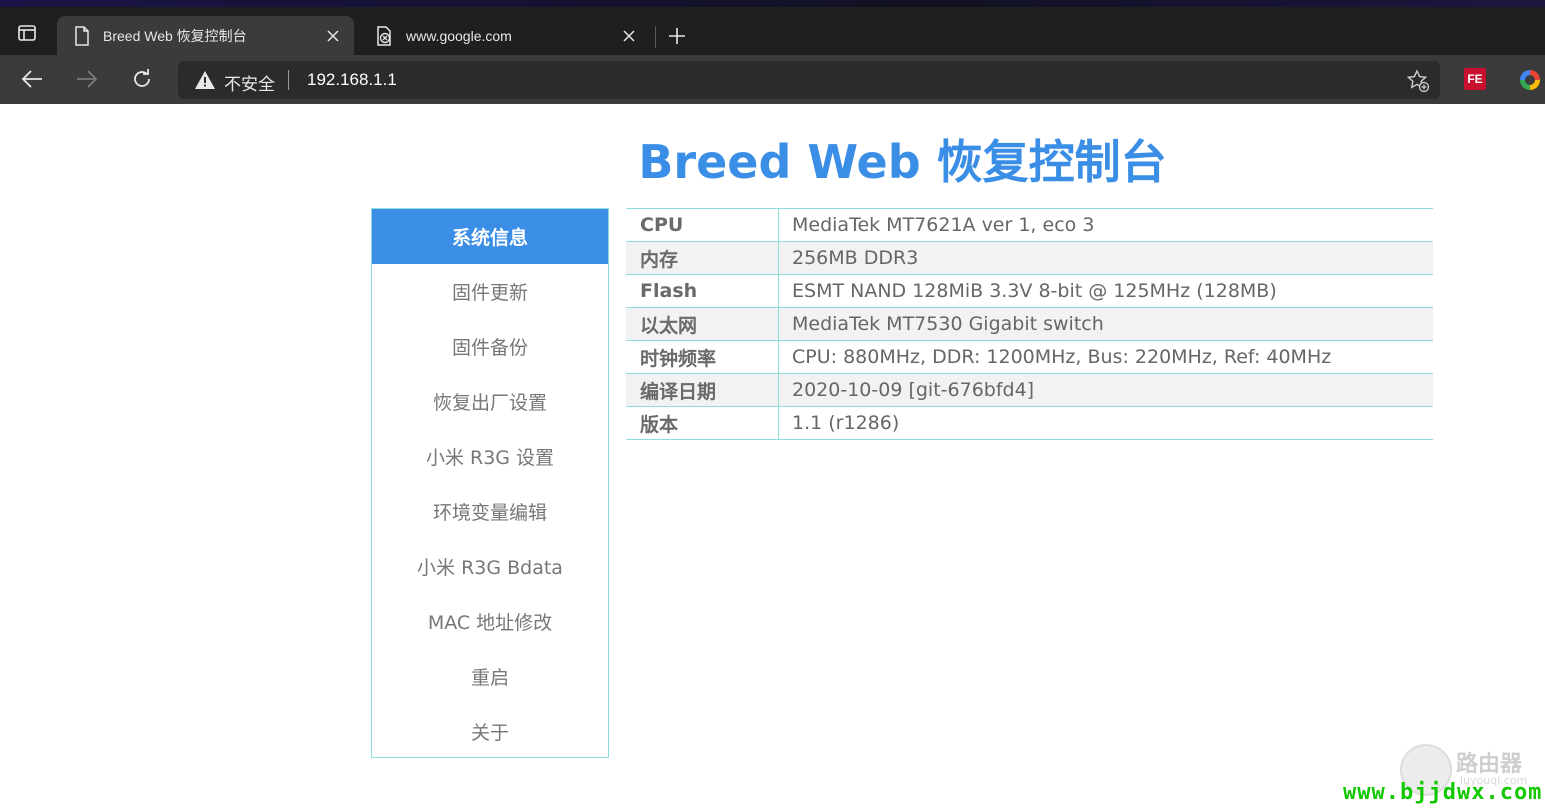 The image size is (1545, 808). I want to click on table-row: 版本 1.1 (r1286), so click(1029, 423).